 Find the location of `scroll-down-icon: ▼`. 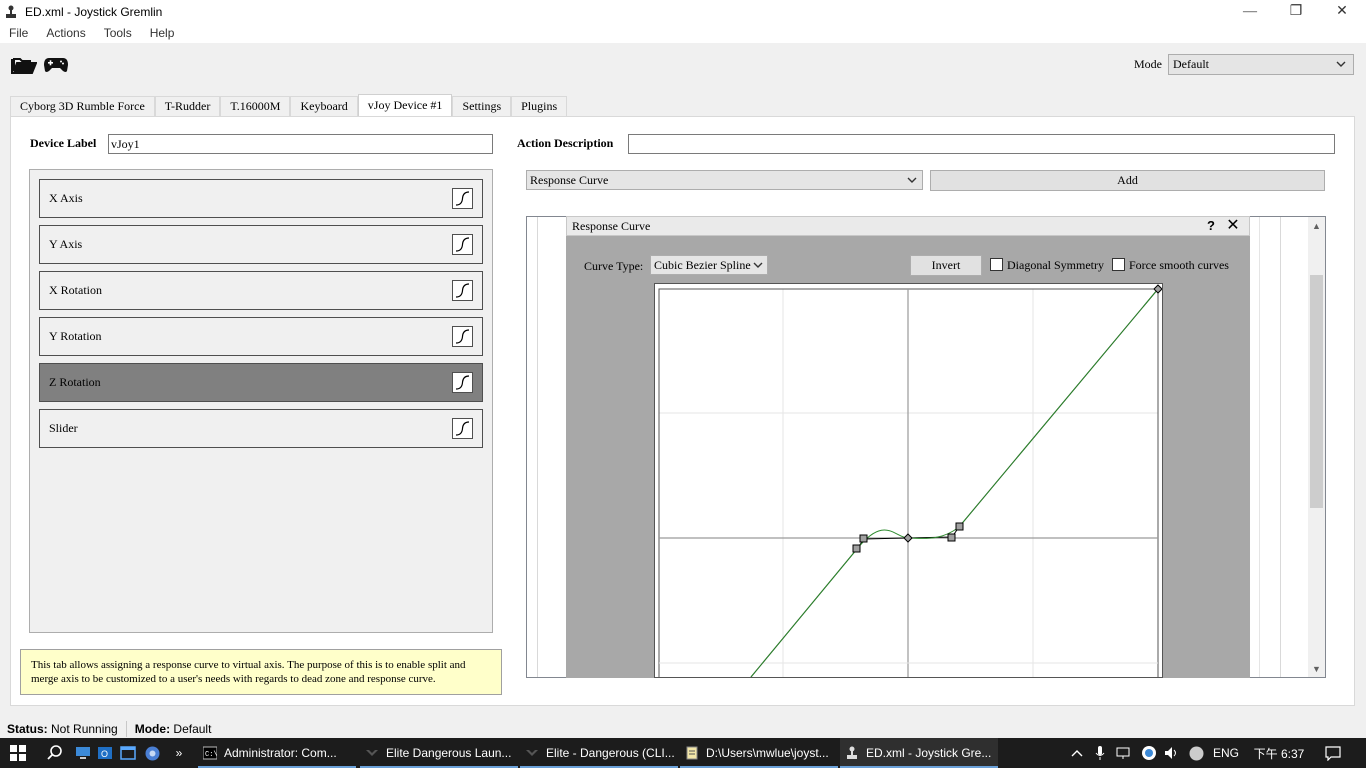

scroll-down-icon: ▼ is located at coordinates (1316, 668).